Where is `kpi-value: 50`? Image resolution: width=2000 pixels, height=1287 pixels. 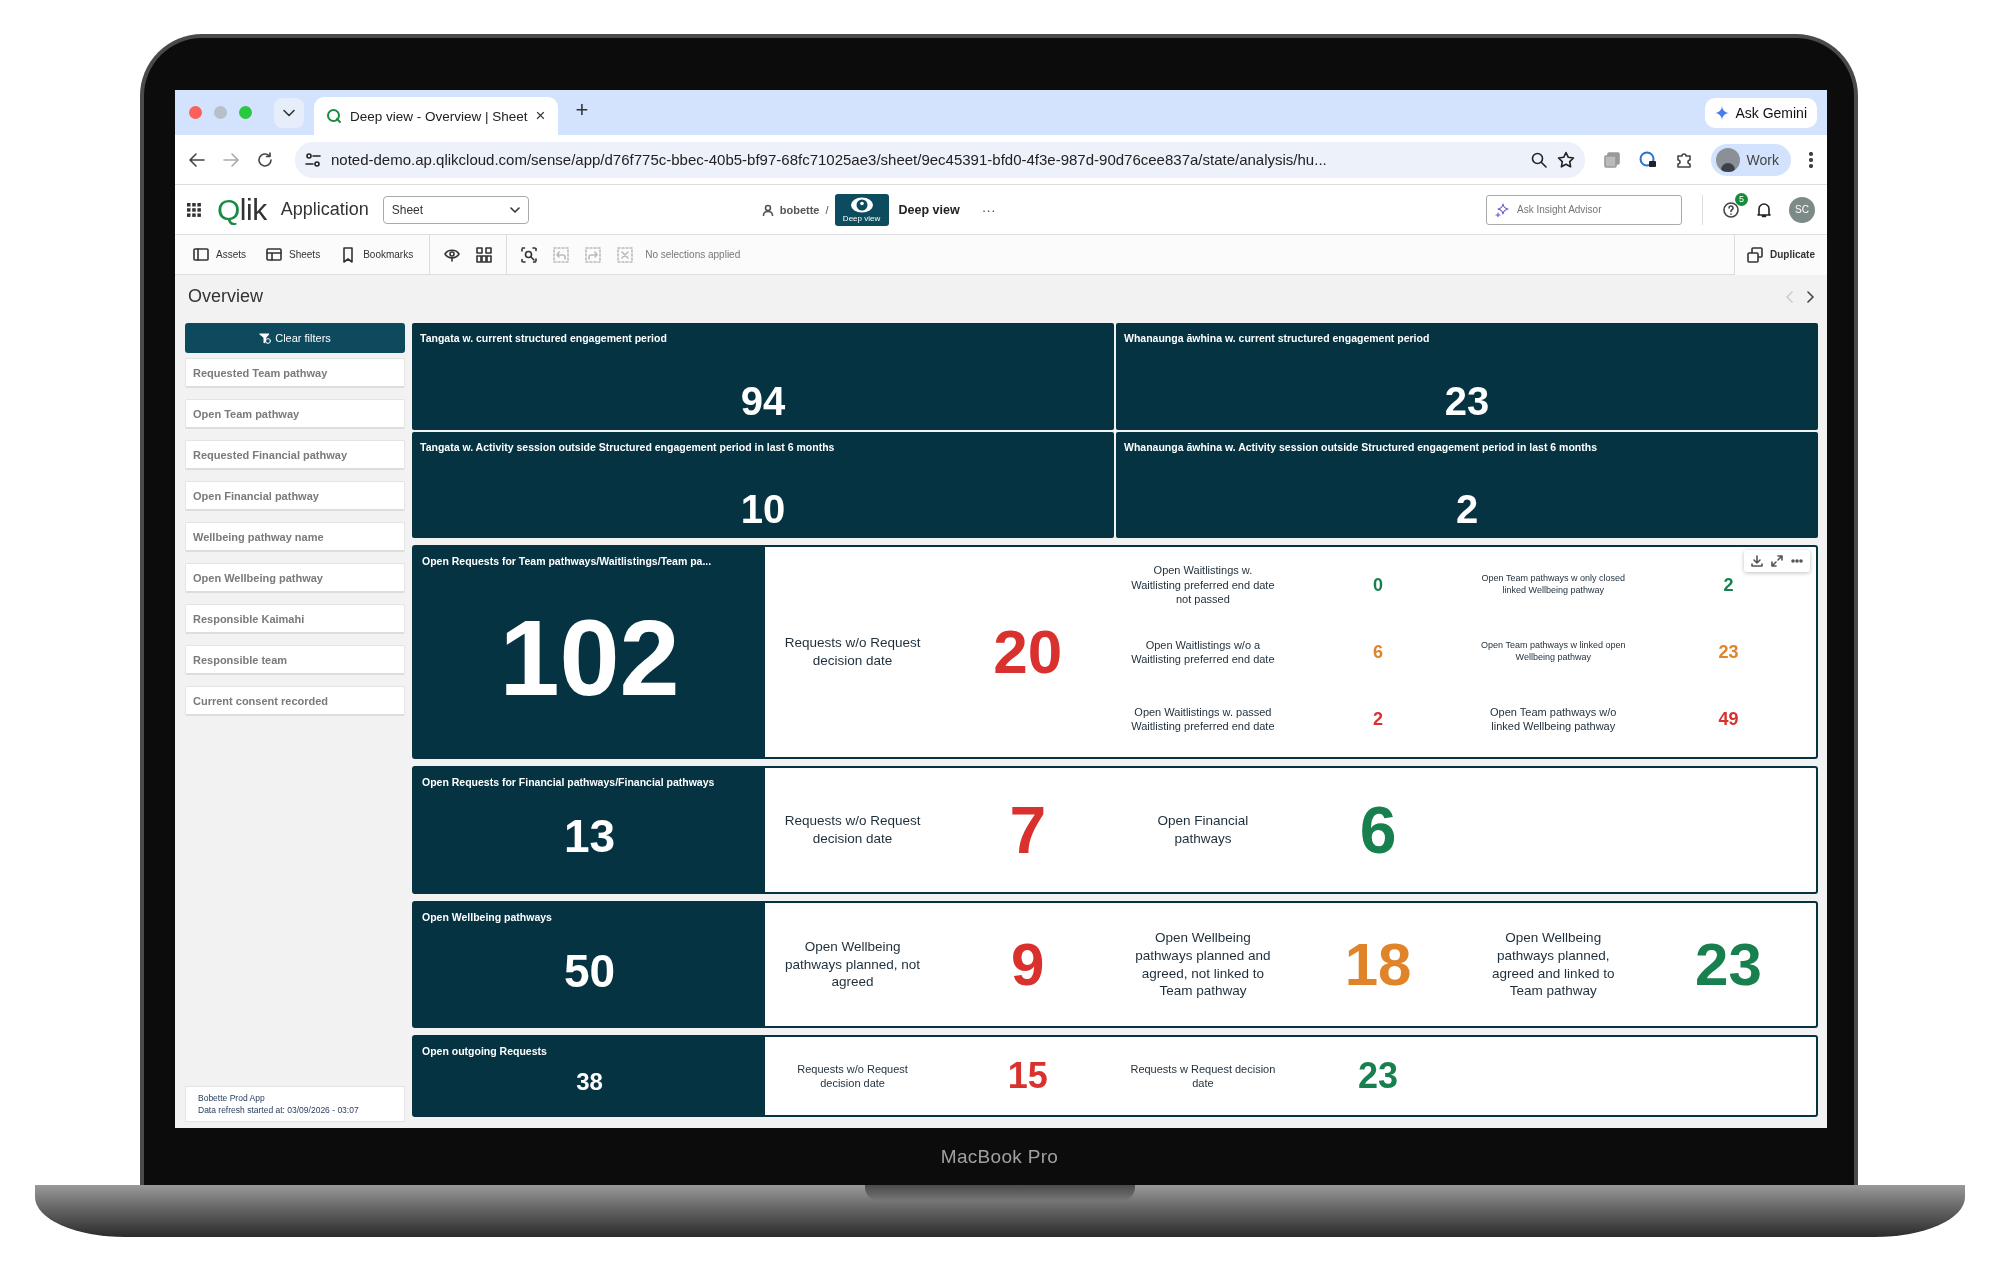
kpi-value: 50 is located at coordinates (589, 970).